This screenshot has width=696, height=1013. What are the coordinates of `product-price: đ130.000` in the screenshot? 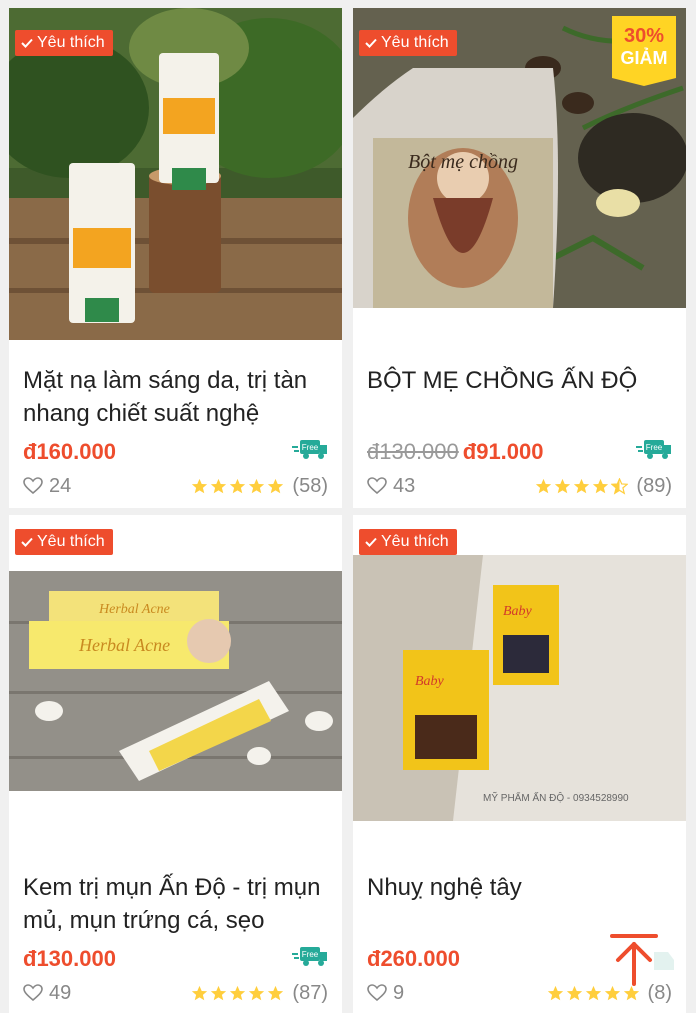 It's located at (69, 958).